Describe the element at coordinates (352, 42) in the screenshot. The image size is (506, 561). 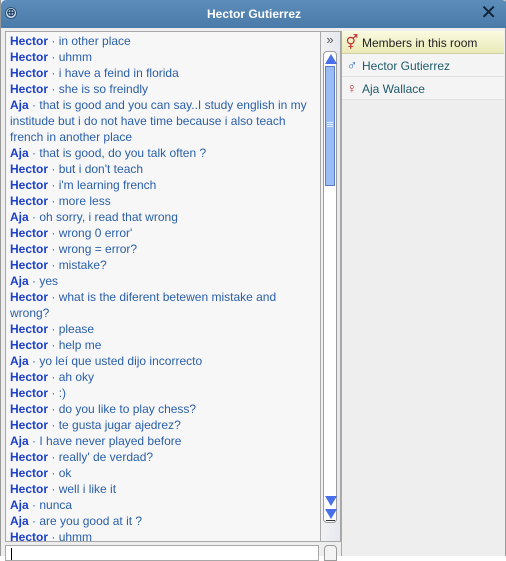
I see `members-gender-icon: ⚥` at that location.